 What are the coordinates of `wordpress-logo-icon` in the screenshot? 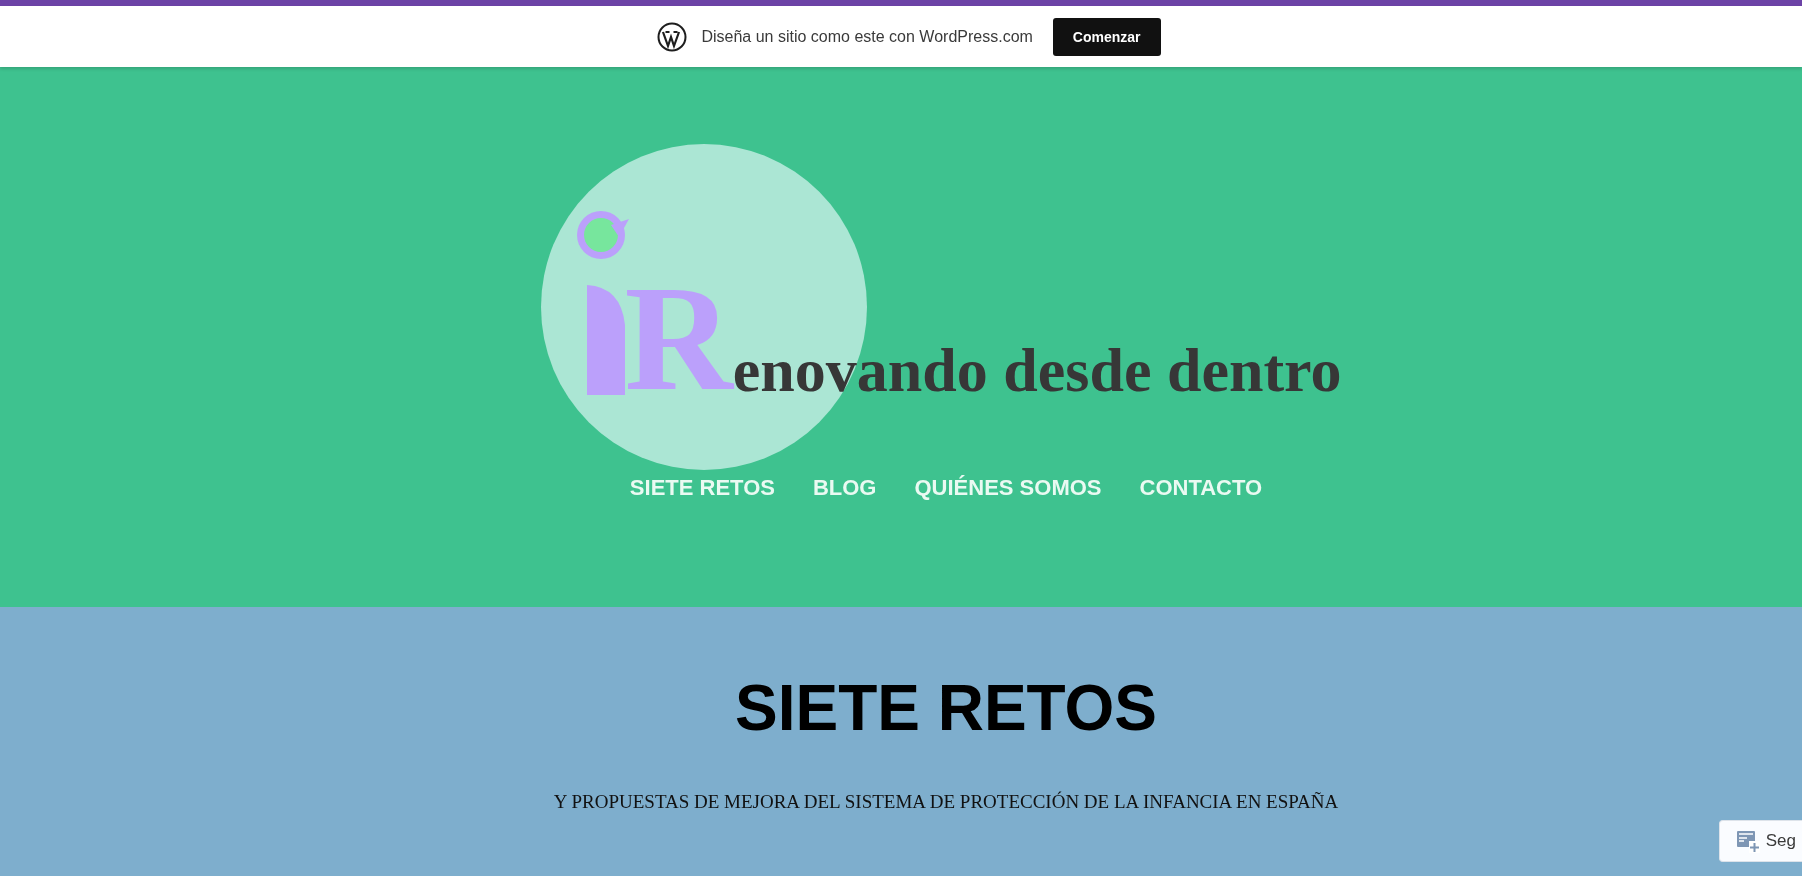 It's located at (672, 36).